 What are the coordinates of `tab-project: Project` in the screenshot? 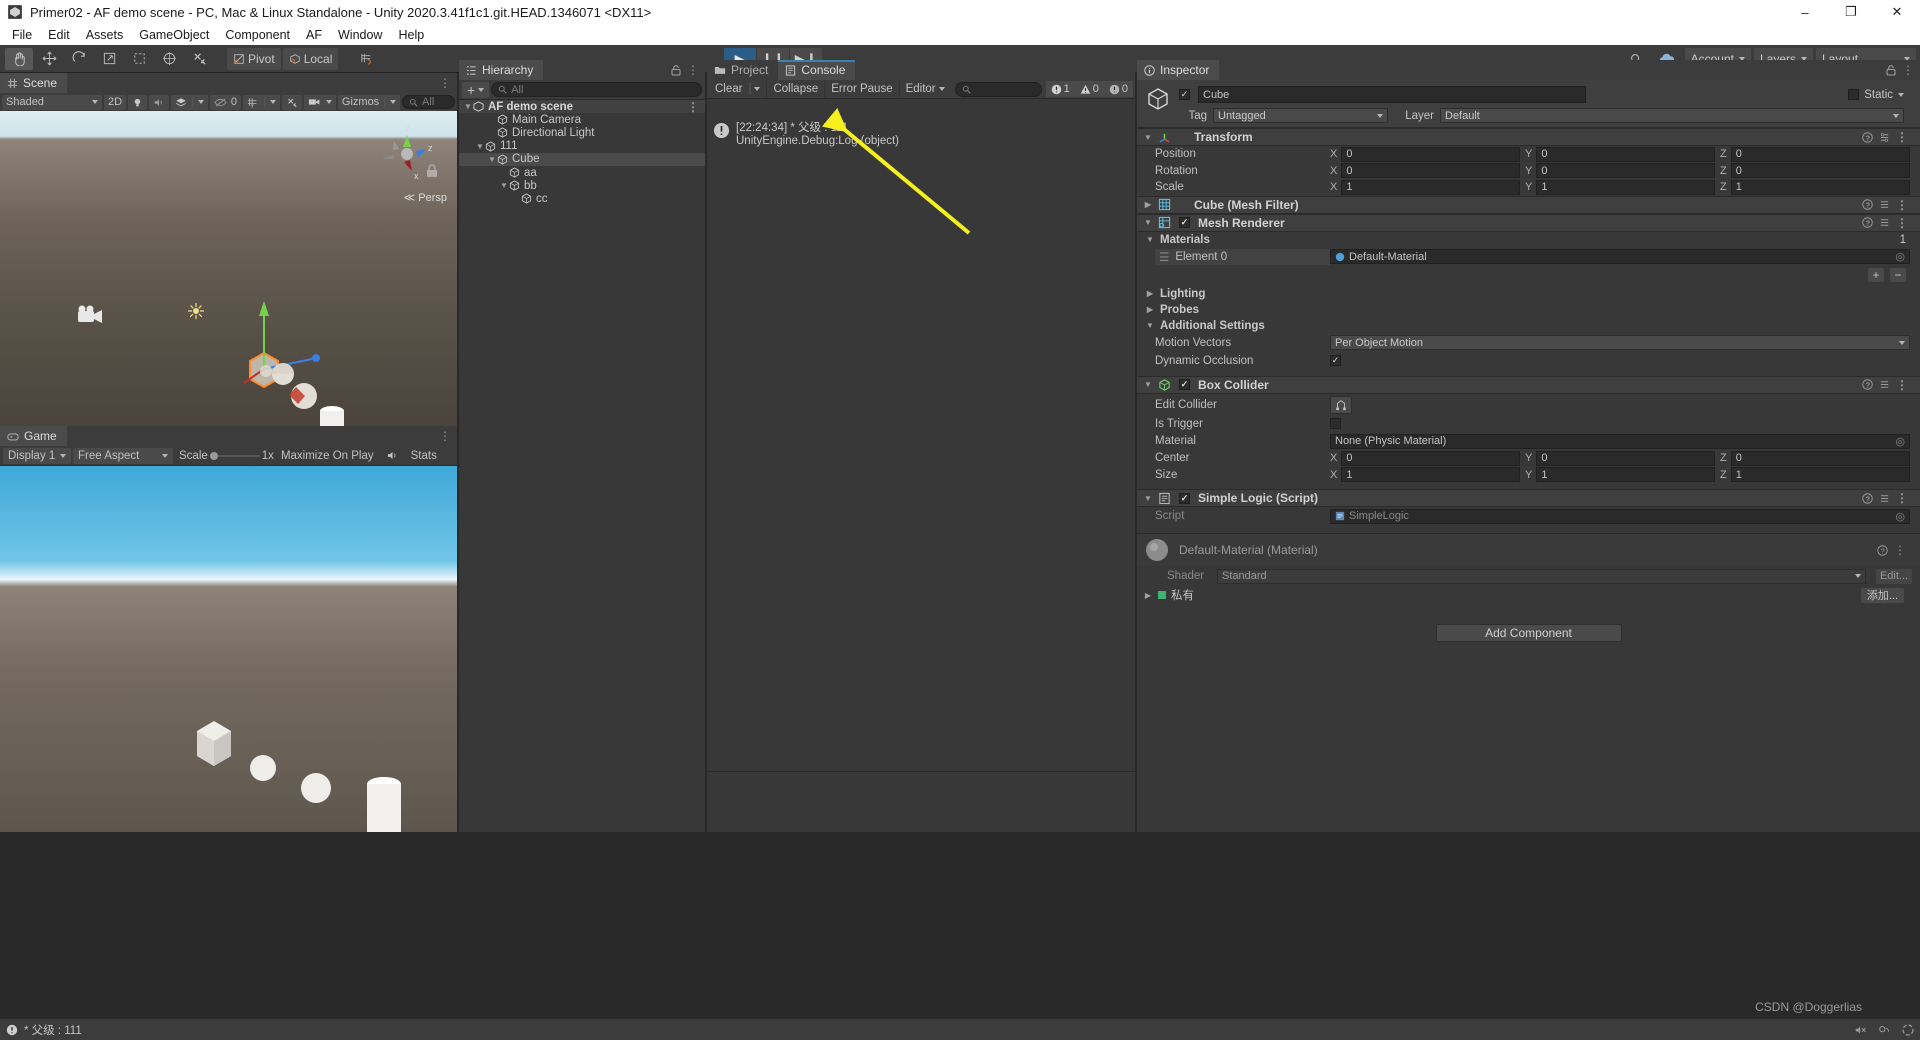 It's located at (743, 70).